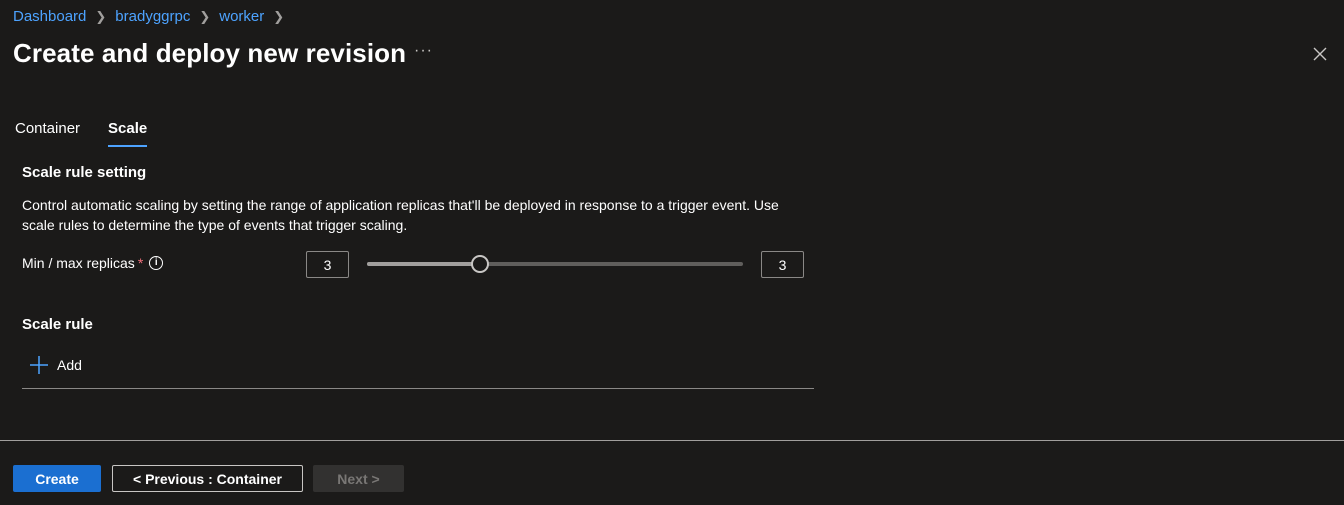  What do you see at coordinates (418, 388) in the screenshot?
I see `divider` at bounding box center [418, 388].